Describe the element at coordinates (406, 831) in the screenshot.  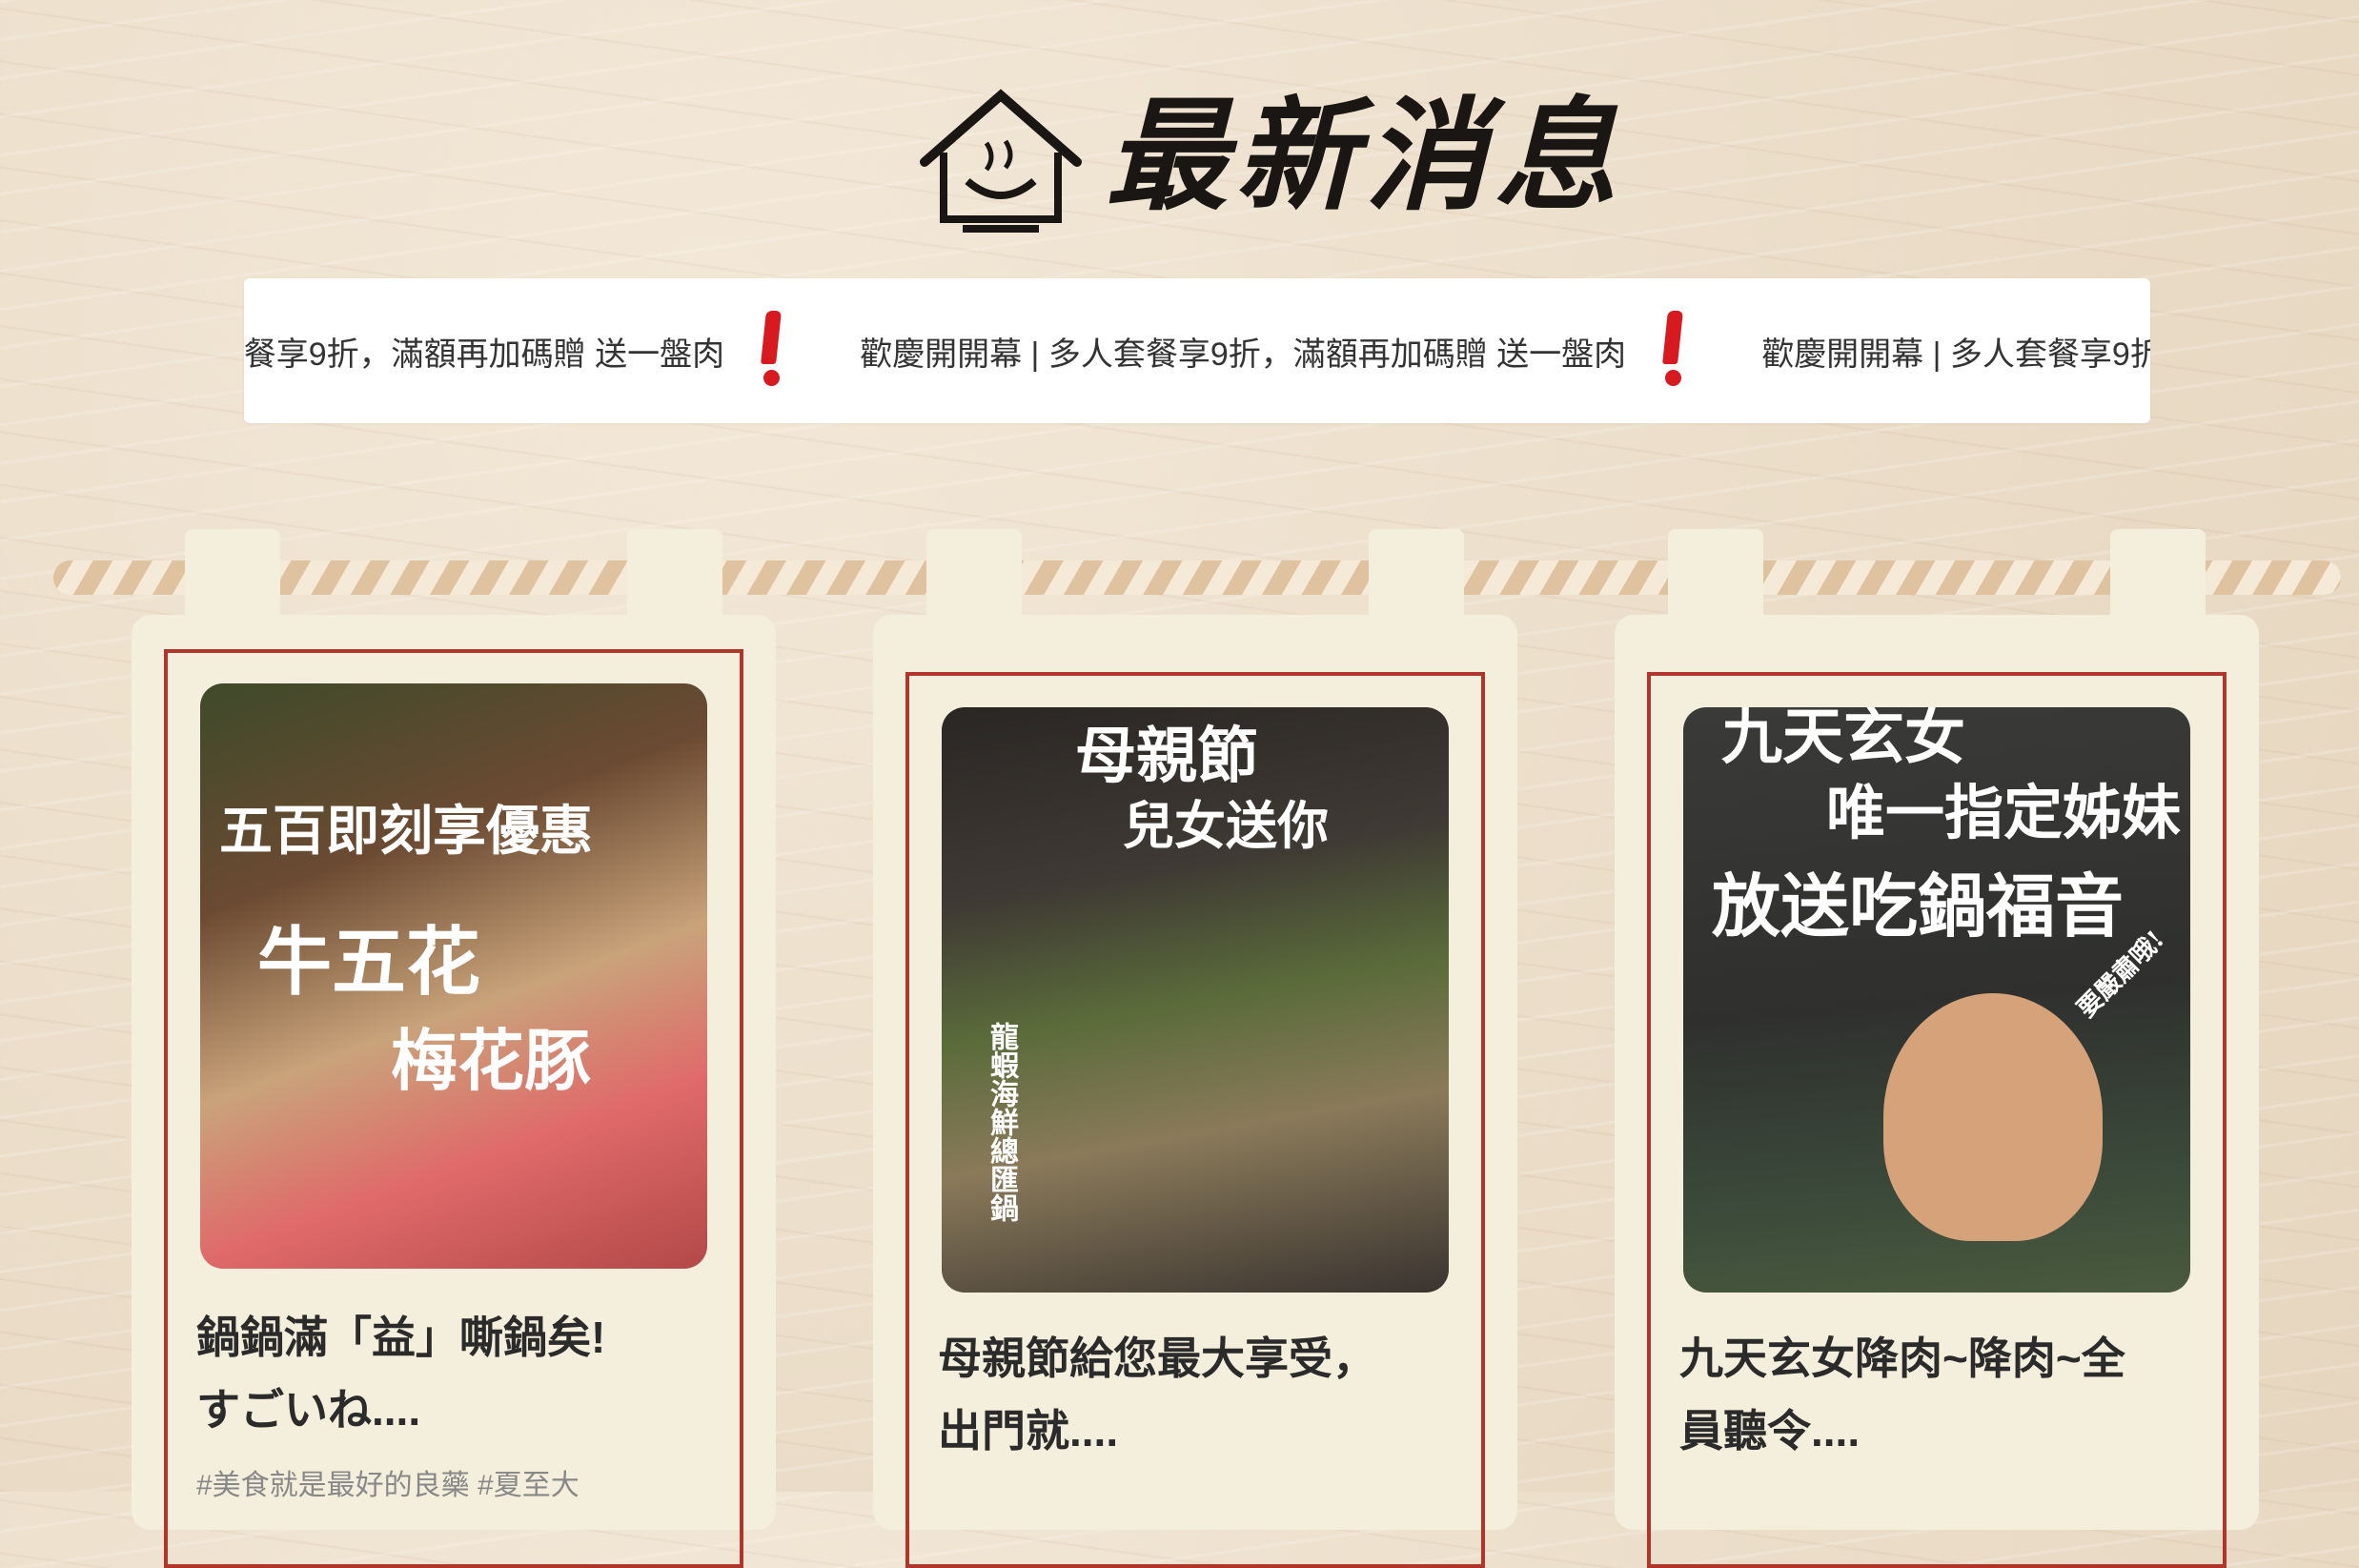
I see `image-headline: 五百即刻享優惠` at that location.